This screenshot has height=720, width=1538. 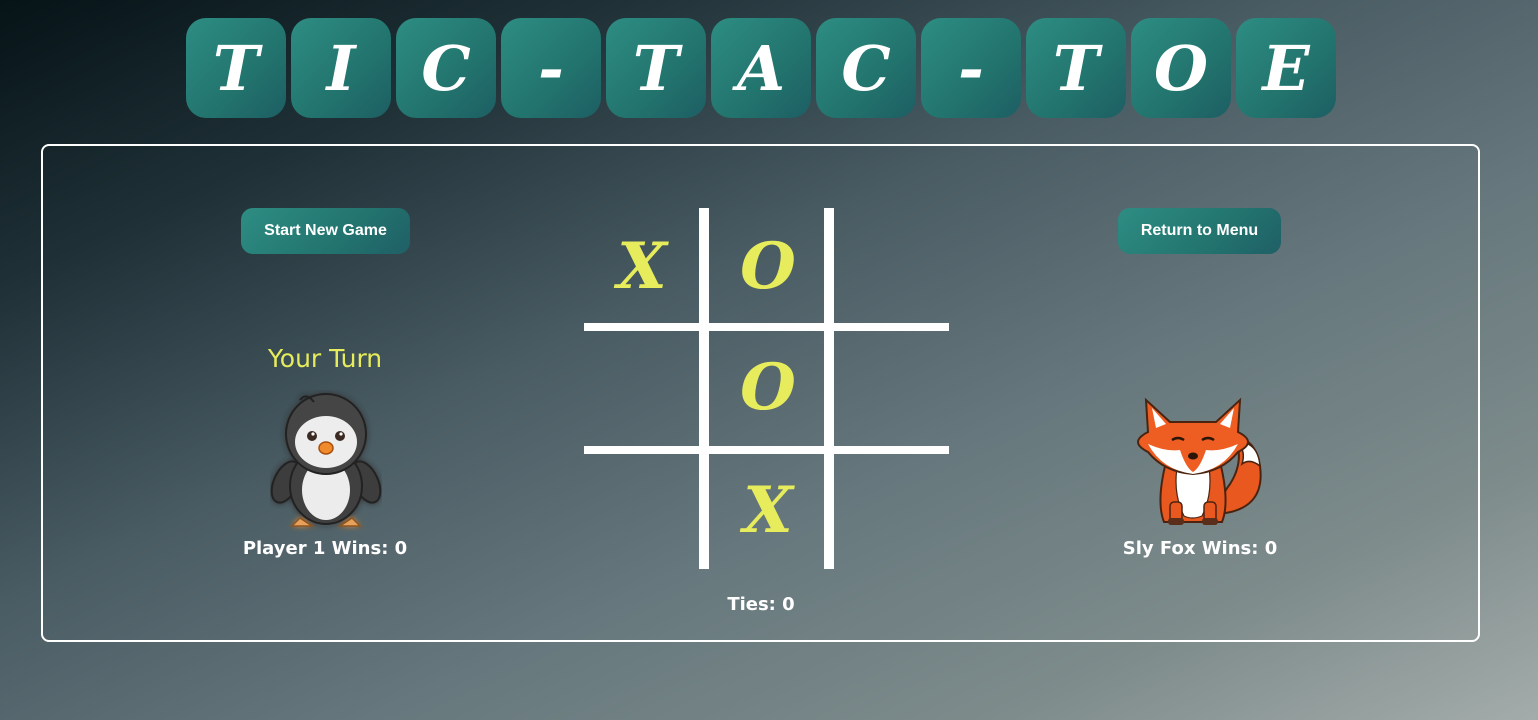 What do you see at coordinates (326, 460) in the screenshot?
I see `penguin-icon` at bounding box center [326, 460].